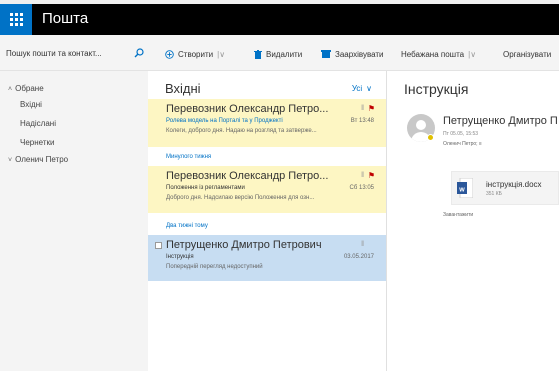  What do you see at coordinates (326, 54) in the screenshot?
I see `archive-icon` at bounding box center [326, 54].